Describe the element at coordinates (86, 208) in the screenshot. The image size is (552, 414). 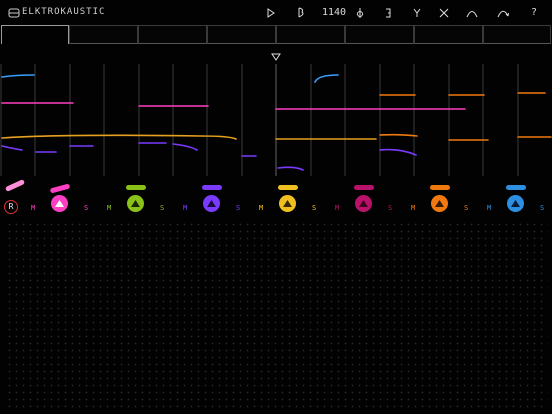
I see `solo-button-1: S` at that location.